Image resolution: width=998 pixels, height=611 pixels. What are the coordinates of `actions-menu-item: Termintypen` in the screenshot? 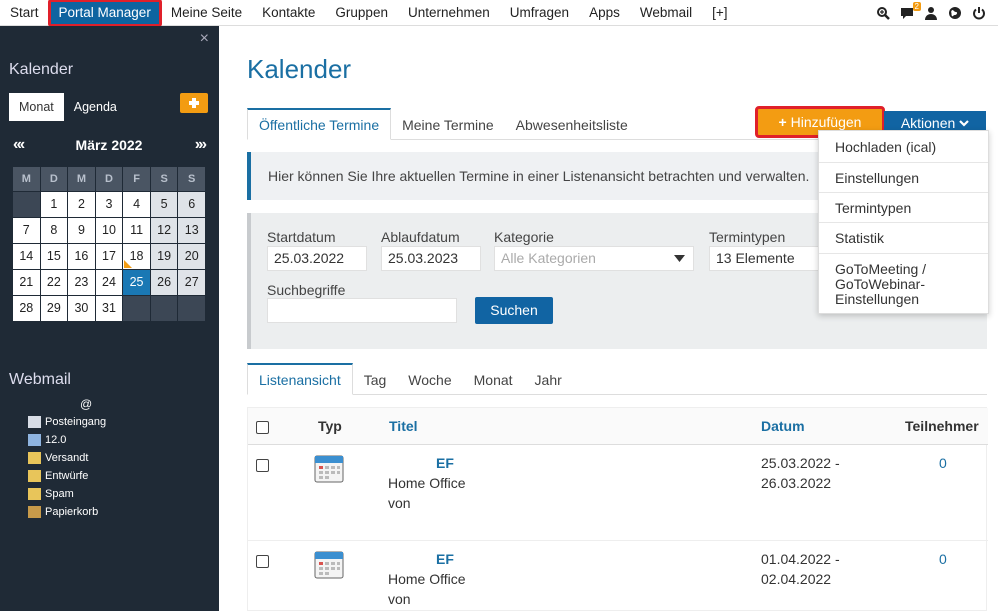 It's located at (903, 208).